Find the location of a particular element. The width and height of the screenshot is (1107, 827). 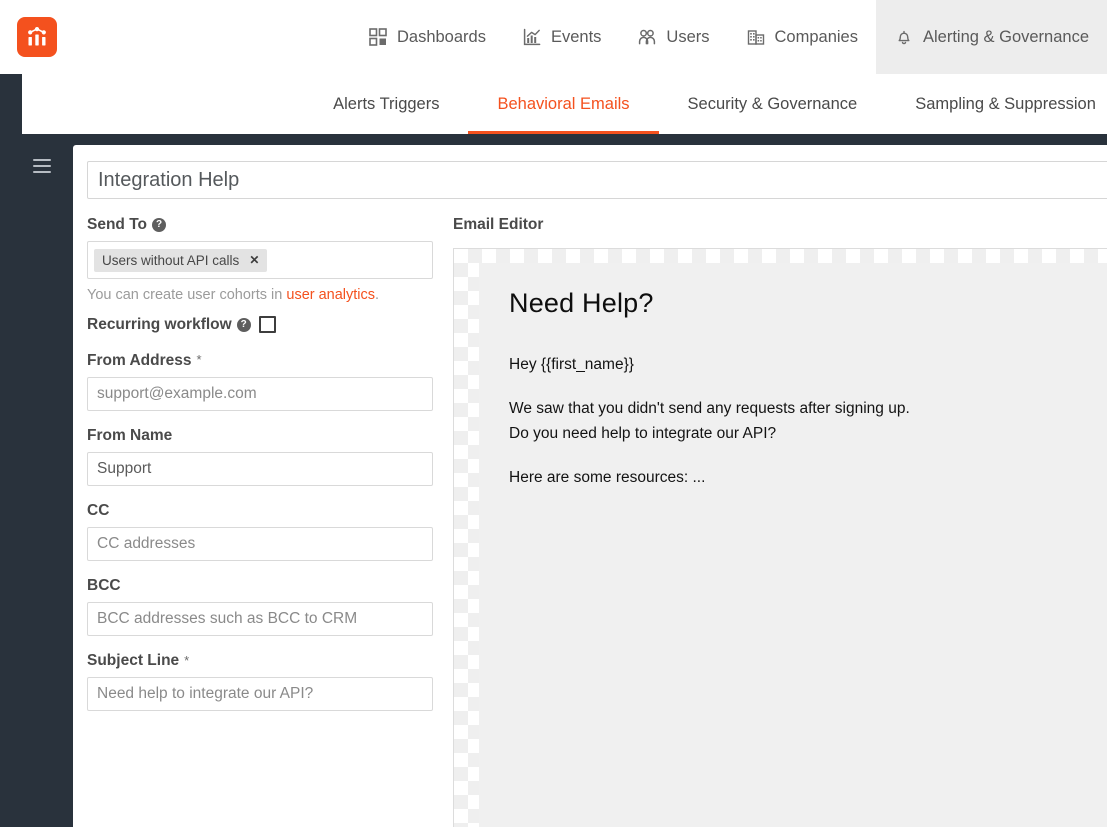

tab-behavioral-emails: Behavioral Emails is located at coordinates (563, 104).